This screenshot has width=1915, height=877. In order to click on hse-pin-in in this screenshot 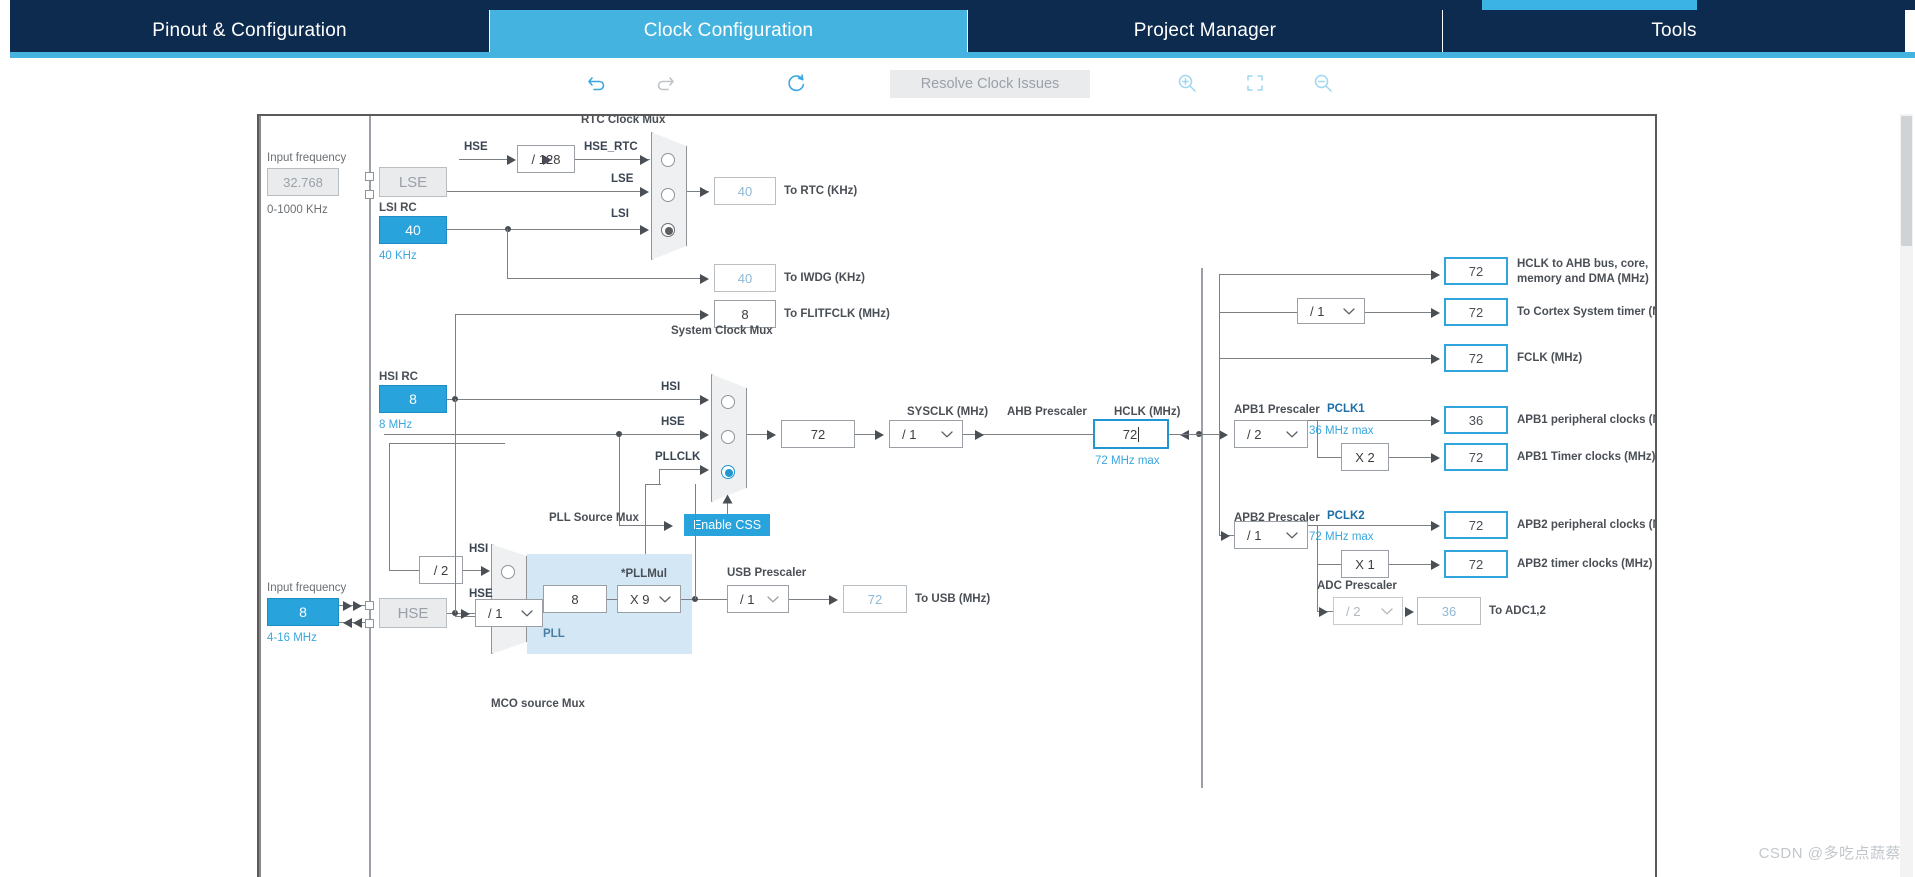, I will do `click(369, 605)`.